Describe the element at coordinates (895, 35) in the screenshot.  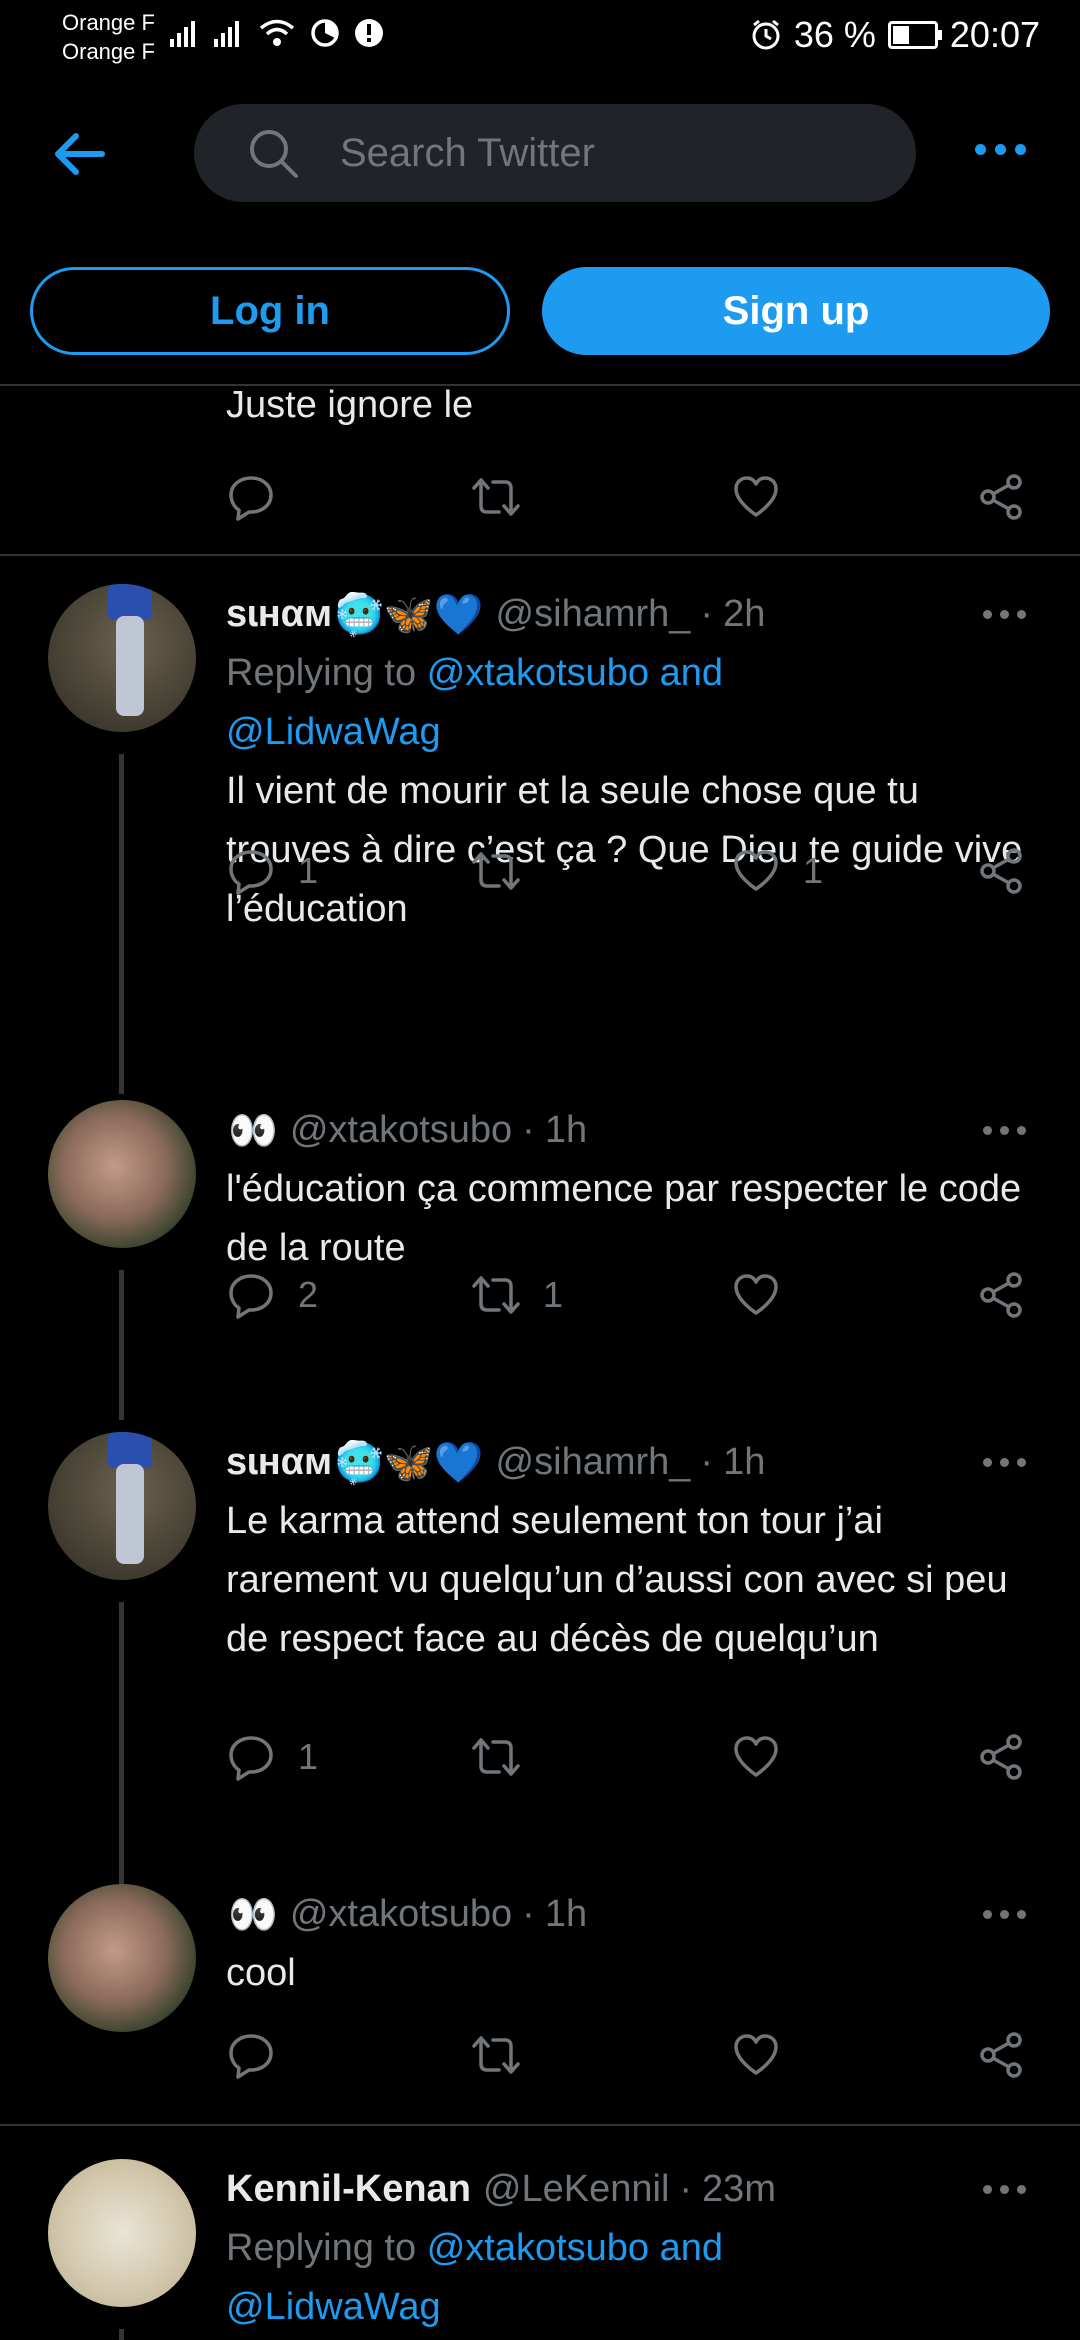
I see `status-right: 36 % 20:07` at that location.